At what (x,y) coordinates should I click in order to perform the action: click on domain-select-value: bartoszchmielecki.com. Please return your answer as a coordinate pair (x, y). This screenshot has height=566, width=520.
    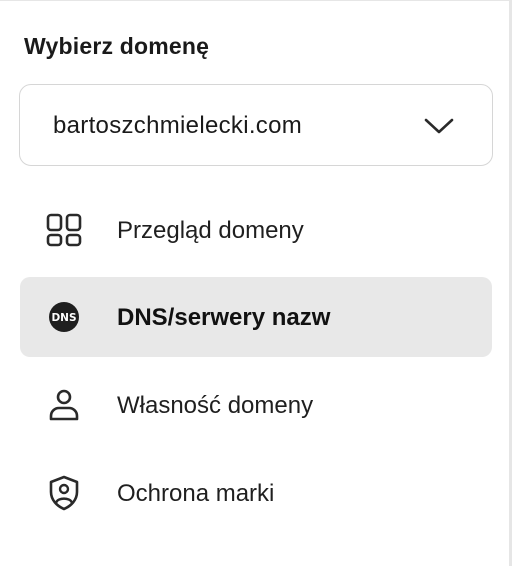
    Looking at the image, I should click on (178, 125).